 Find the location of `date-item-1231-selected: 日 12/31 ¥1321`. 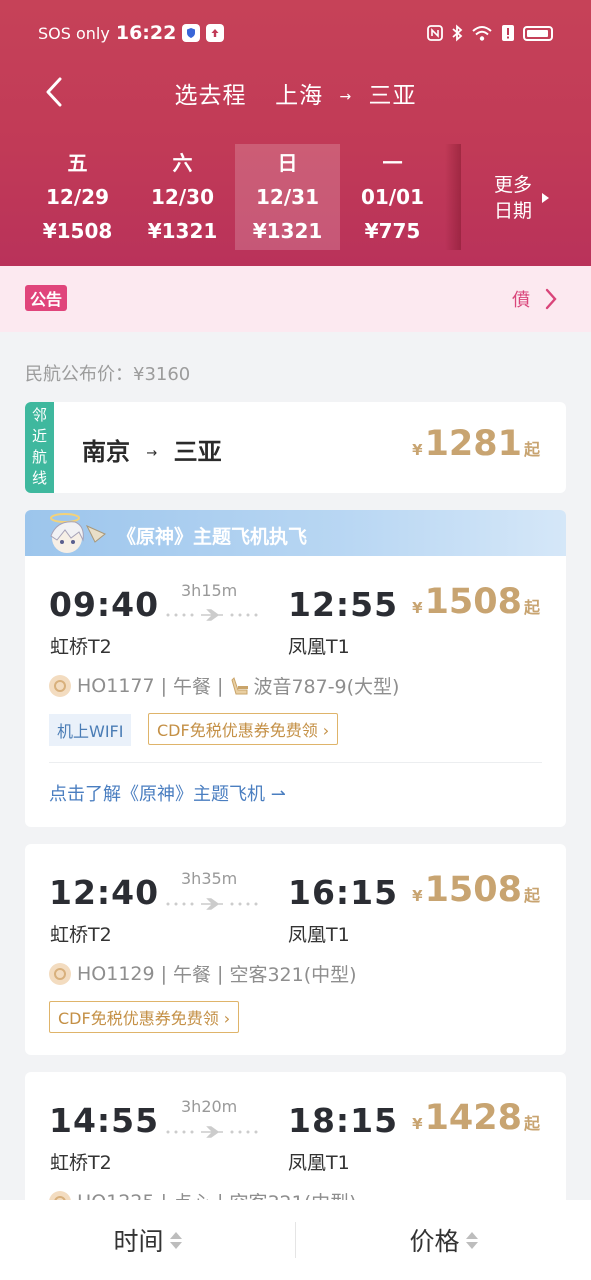

date-item-1231-selected: 日 12/31 ¥1321 is located at coordinates (287, 197).